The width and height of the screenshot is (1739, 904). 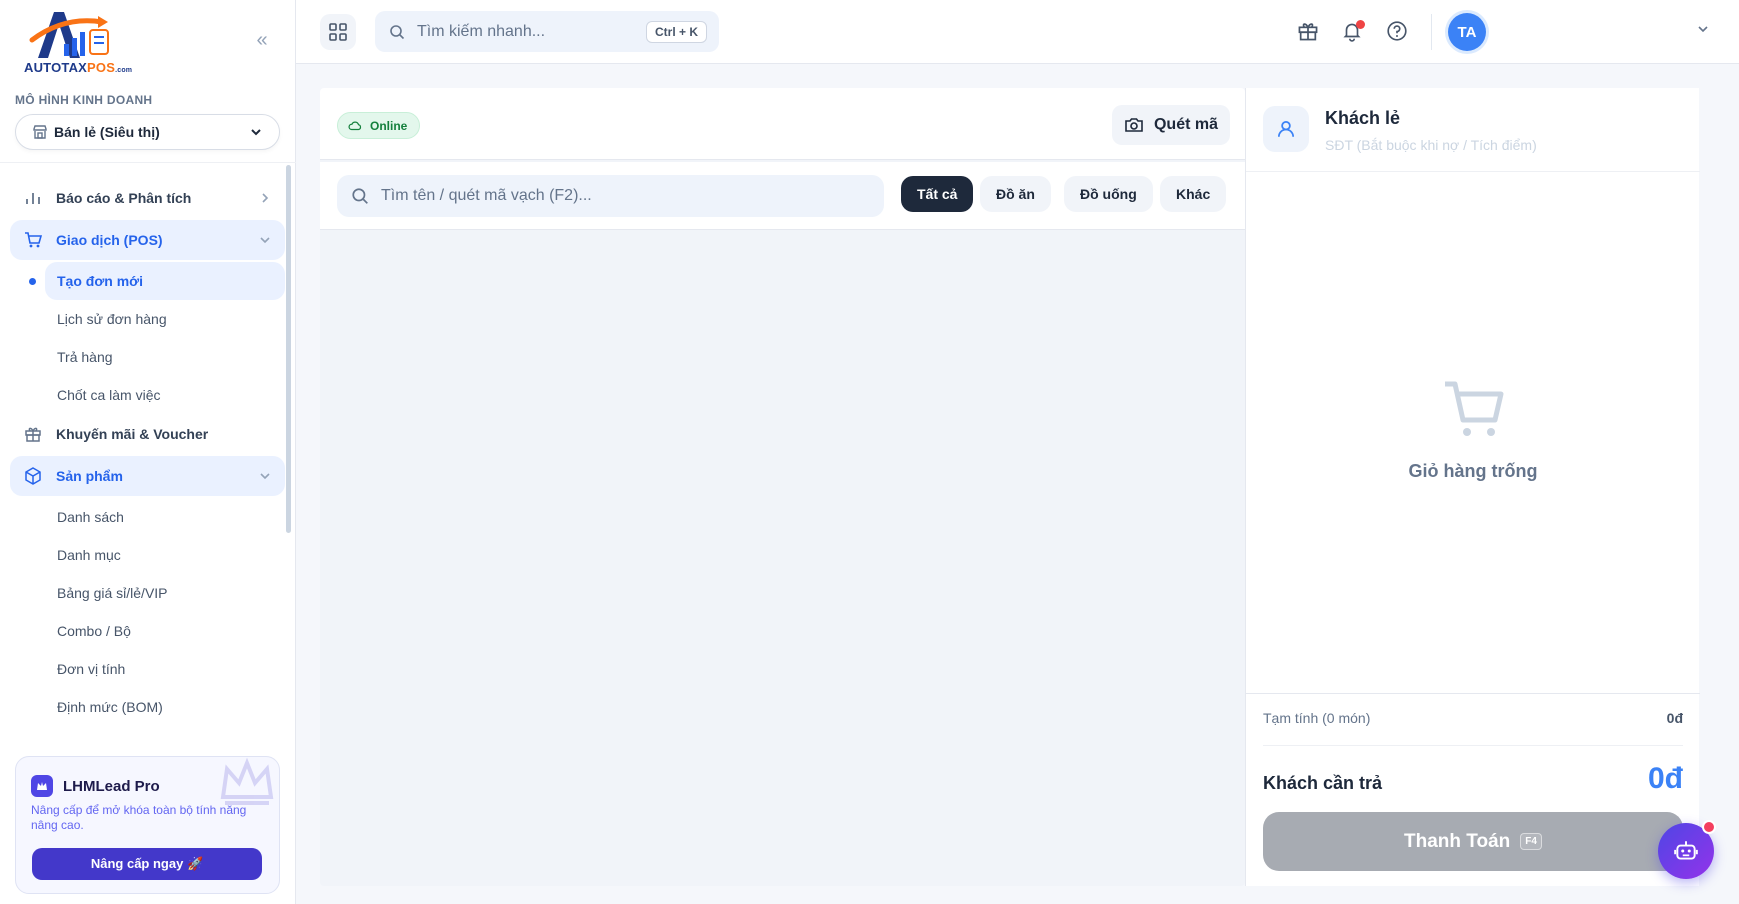 I want to click on robot-icon, so click(x=1686, y=850).